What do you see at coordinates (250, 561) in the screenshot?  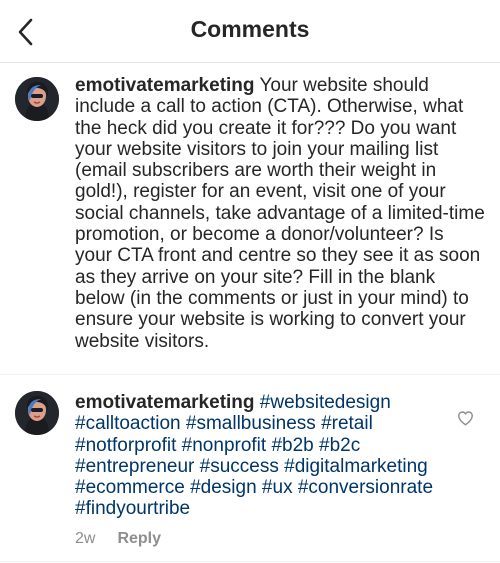 I see `divider` at bounding box center [250, 561].